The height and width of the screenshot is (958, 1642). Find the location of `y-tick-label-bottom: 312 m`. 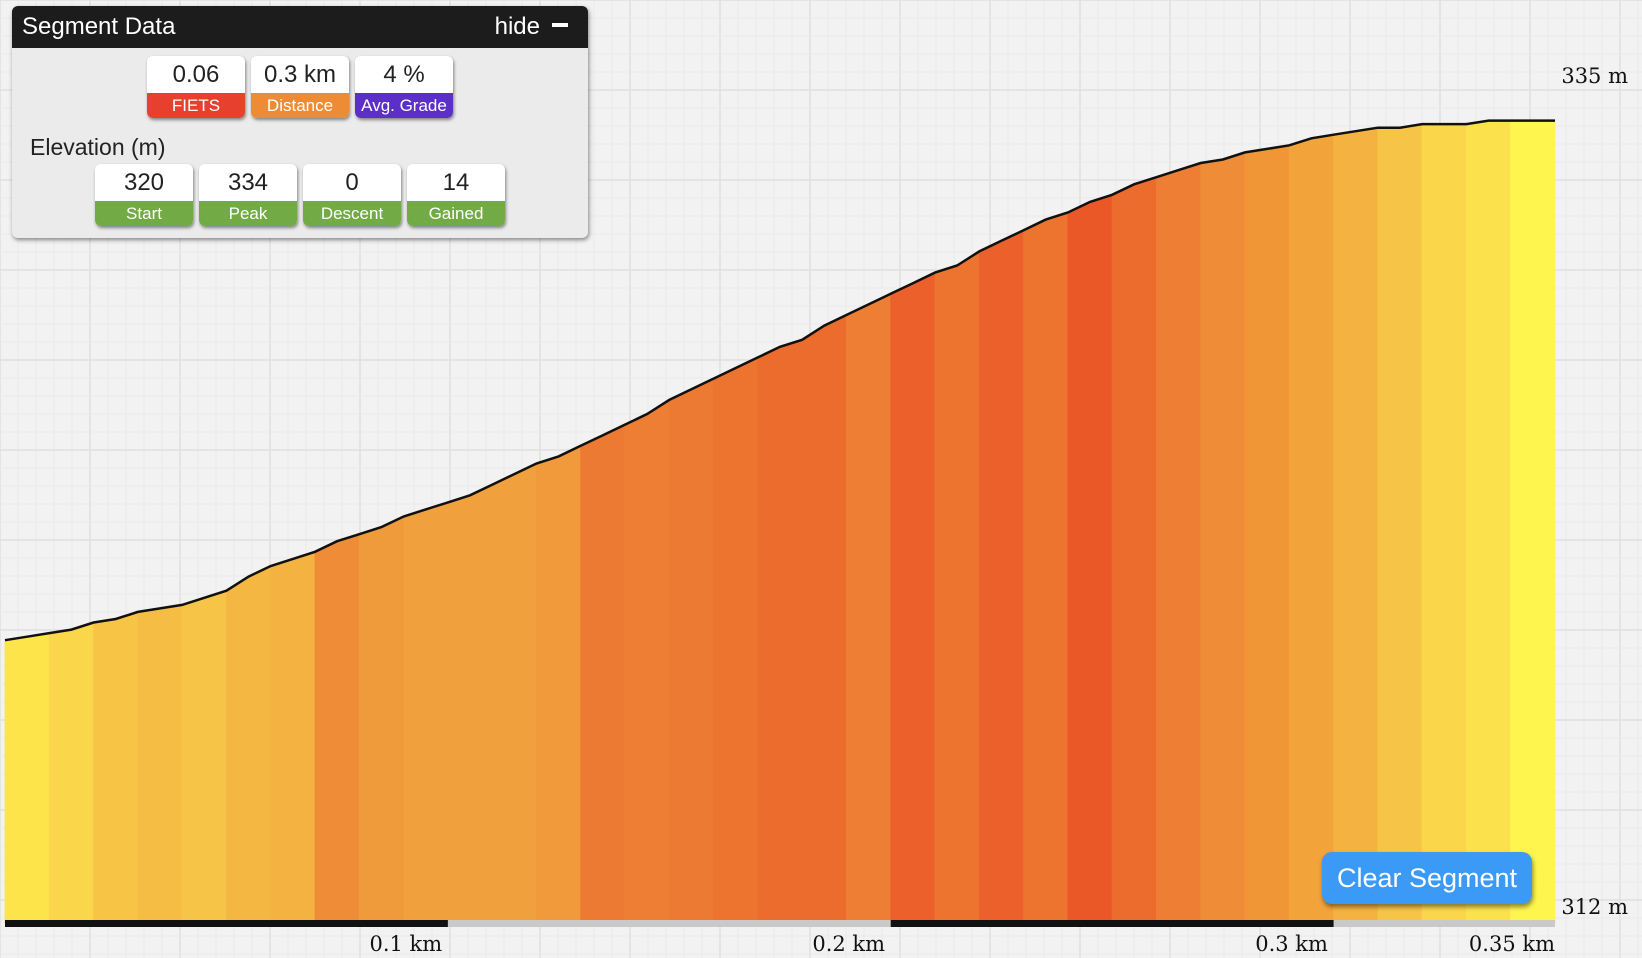

y-tick-label-bottom: 312 m is located at coordinates (1594, 907).